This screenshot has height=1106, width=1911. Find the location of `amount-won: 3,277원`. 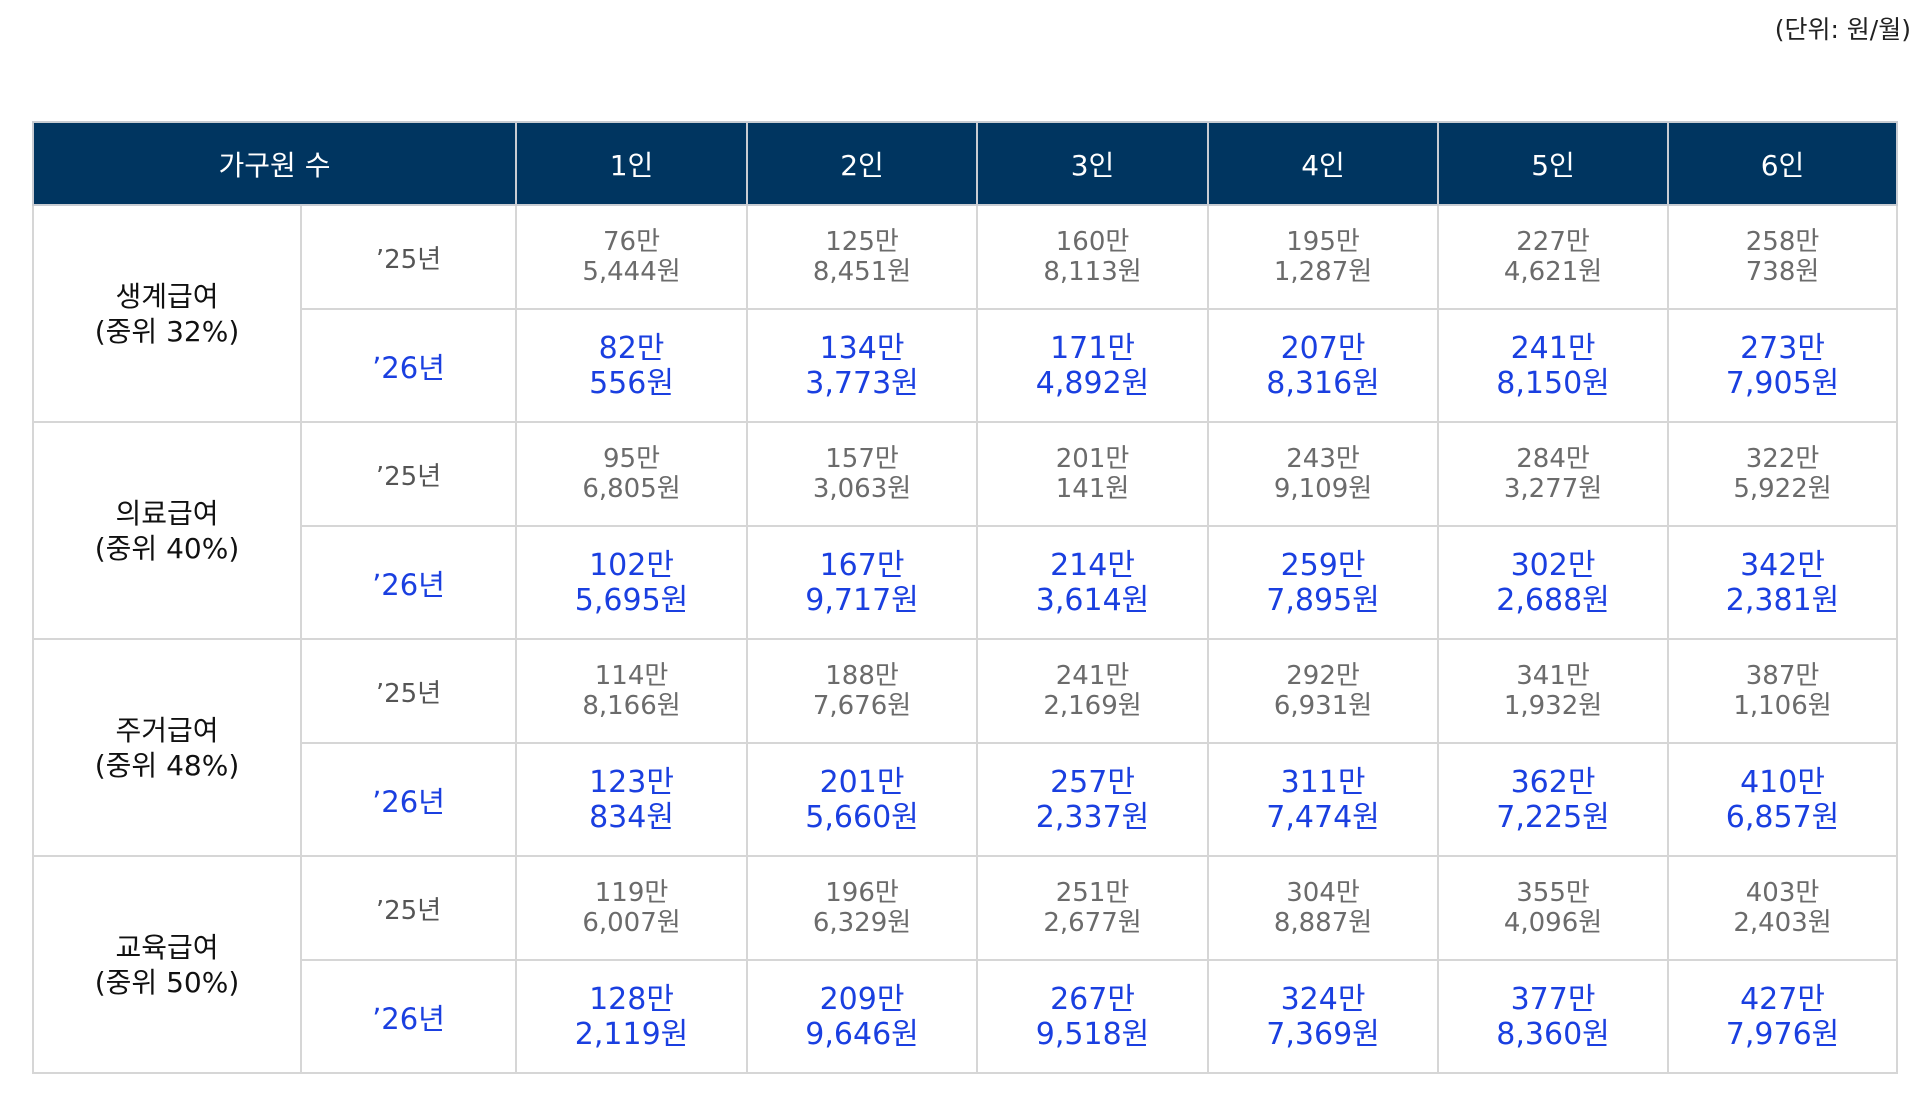

amount-won: 3,277원 is located at coordinates (1553, 489).